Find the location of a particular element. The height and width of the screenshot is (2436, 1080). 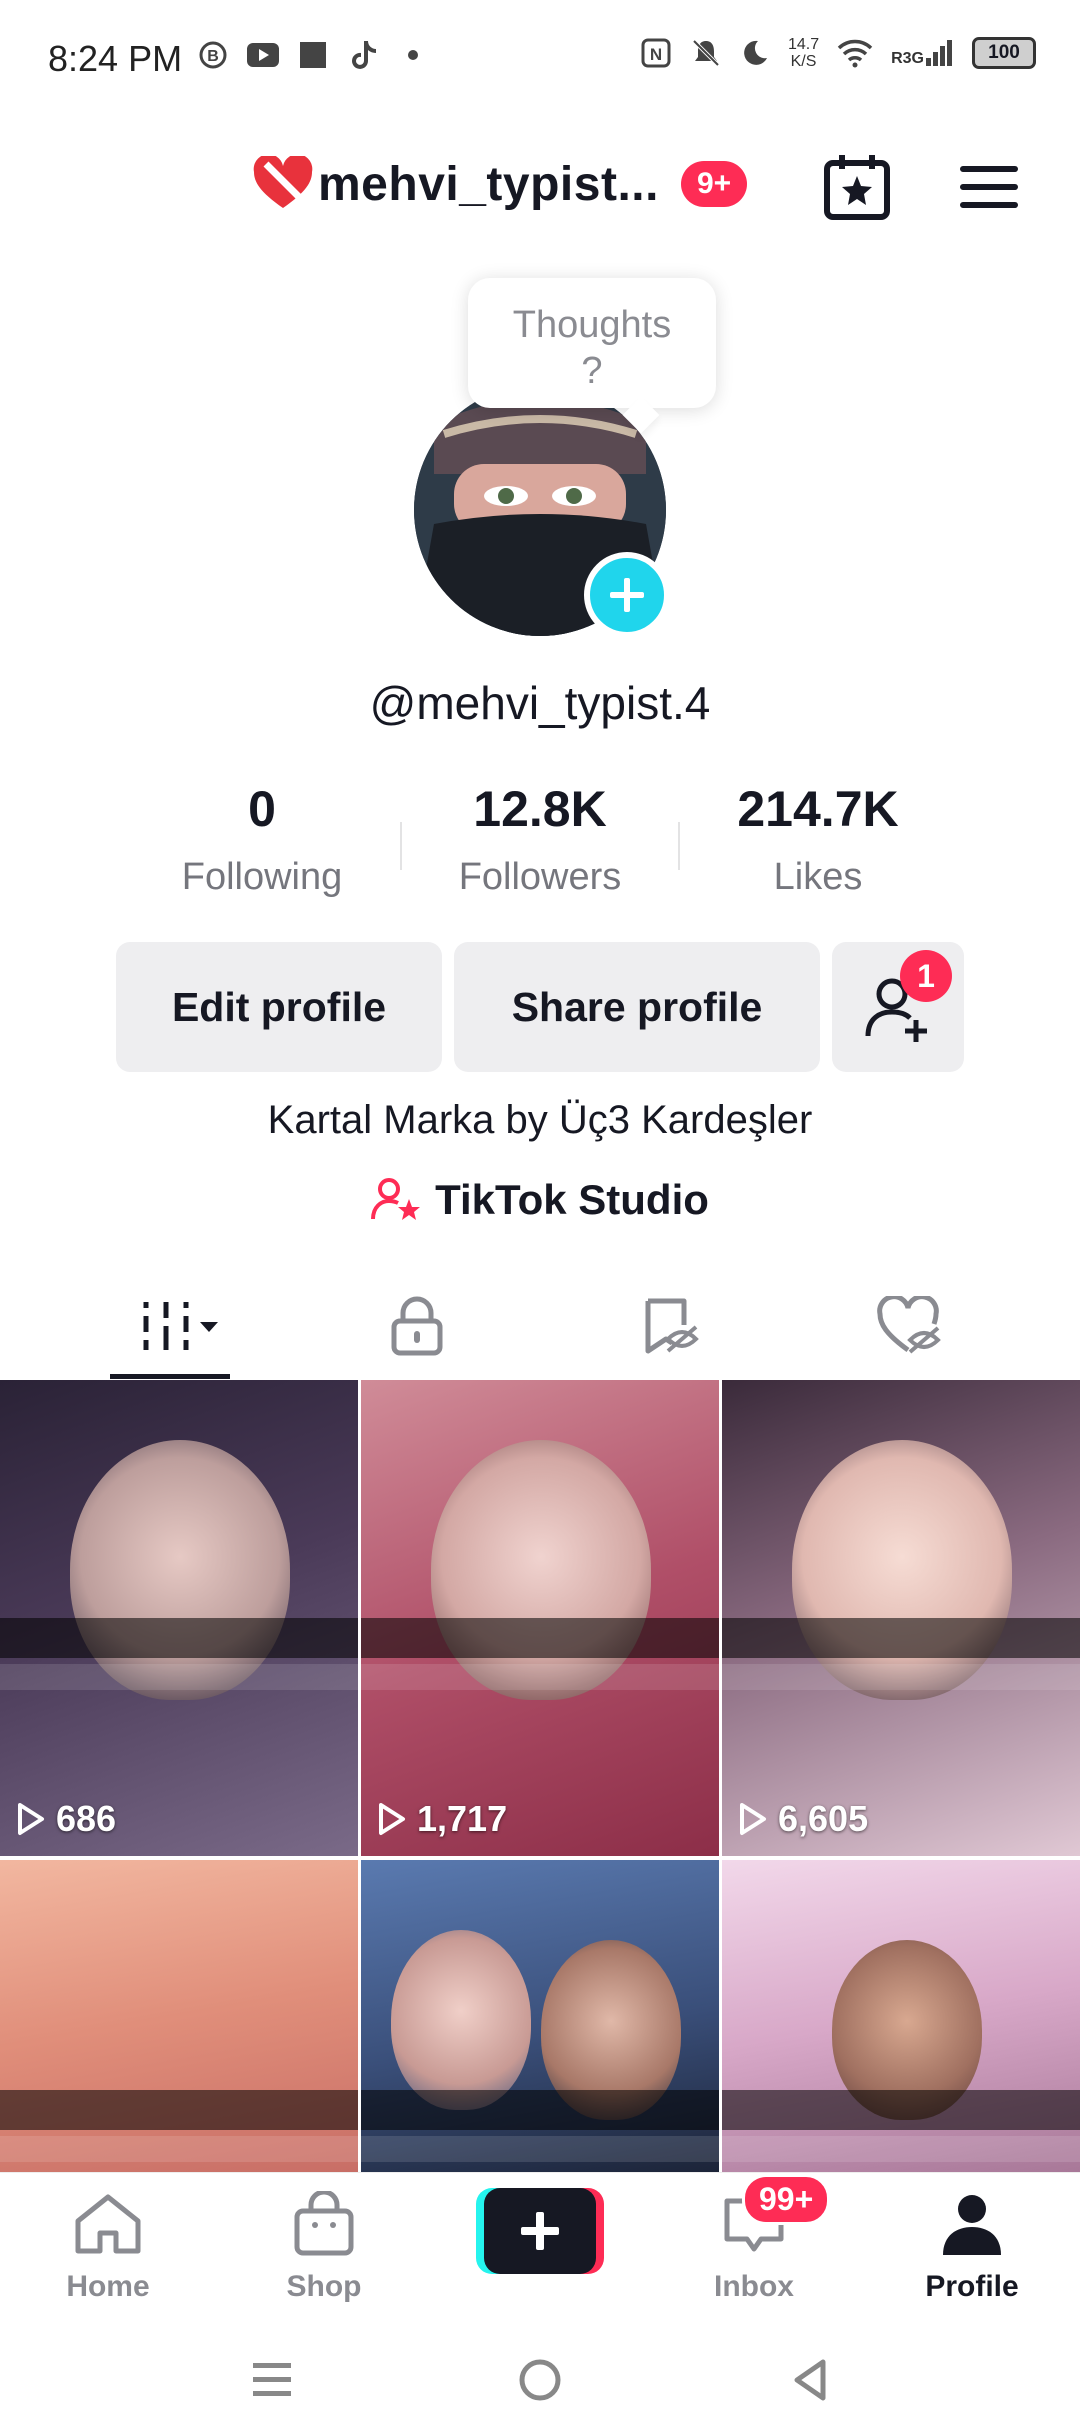

profile-icon is located at coordinates (972, 2225).